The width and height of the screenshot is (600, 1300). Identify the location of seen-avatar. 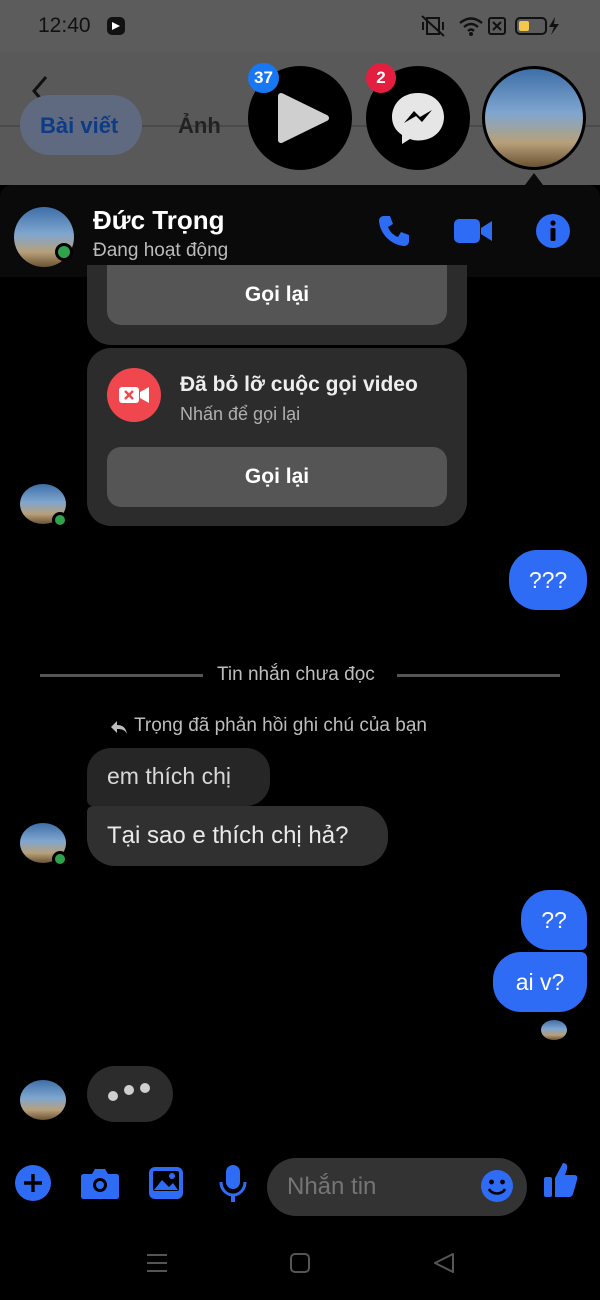
(554, 1030).